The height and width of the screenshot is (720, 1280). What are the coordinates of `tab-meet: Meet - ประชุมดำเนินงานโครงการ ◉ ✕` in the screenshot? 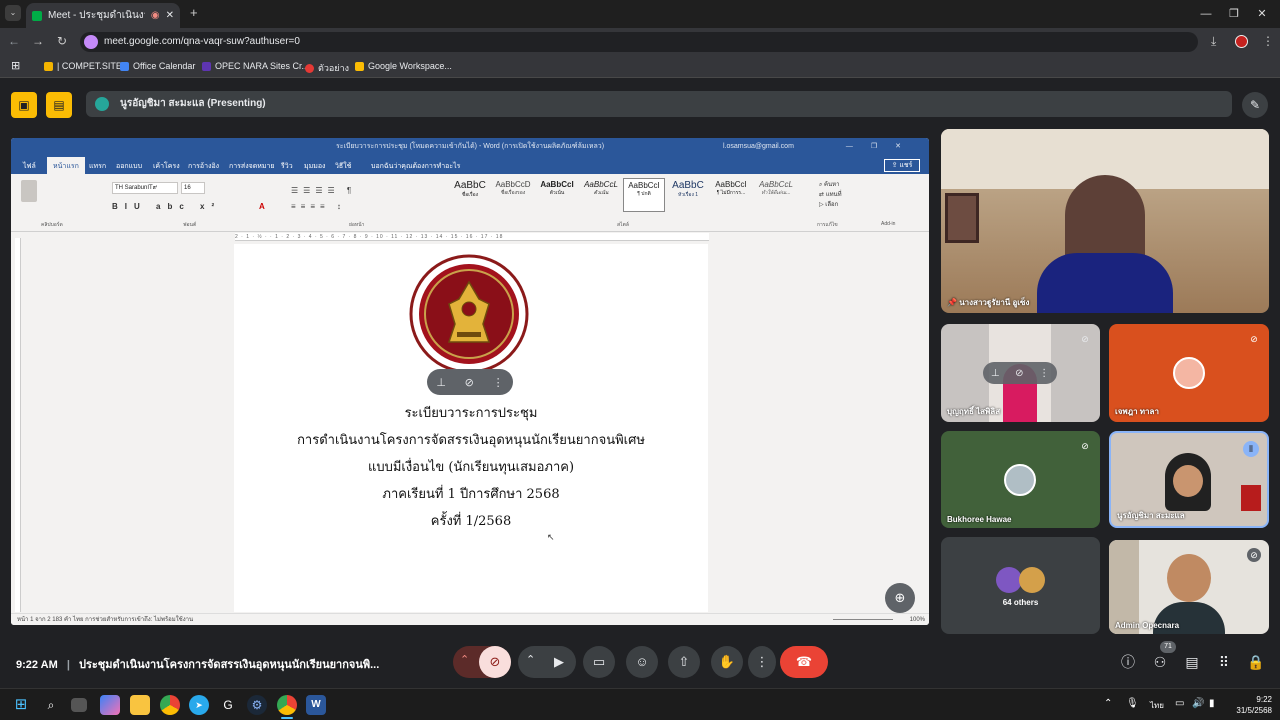 It's located at (103, 15).